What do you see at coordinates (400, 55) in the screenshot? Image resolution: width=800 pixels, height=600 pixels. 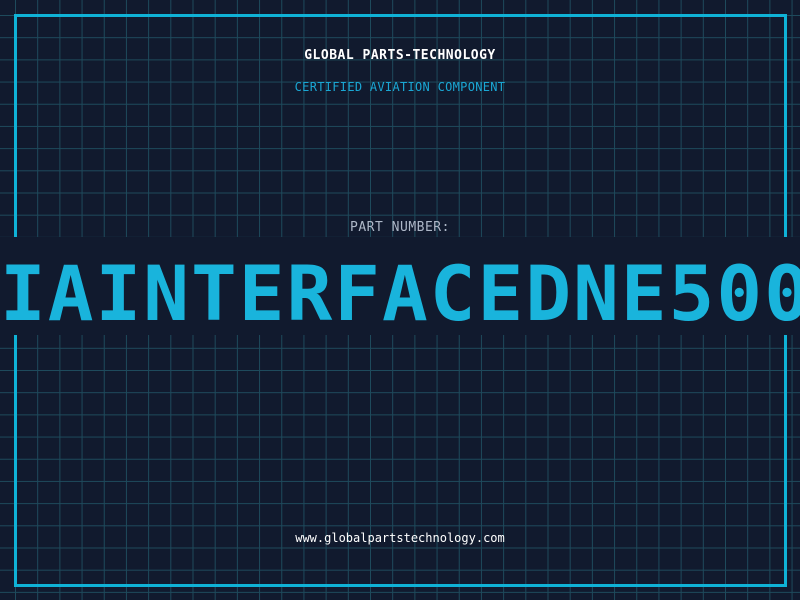 I see `company-name: GLOBAL PARTS-TECHNOLOGY` at bounding box center [400, 55].